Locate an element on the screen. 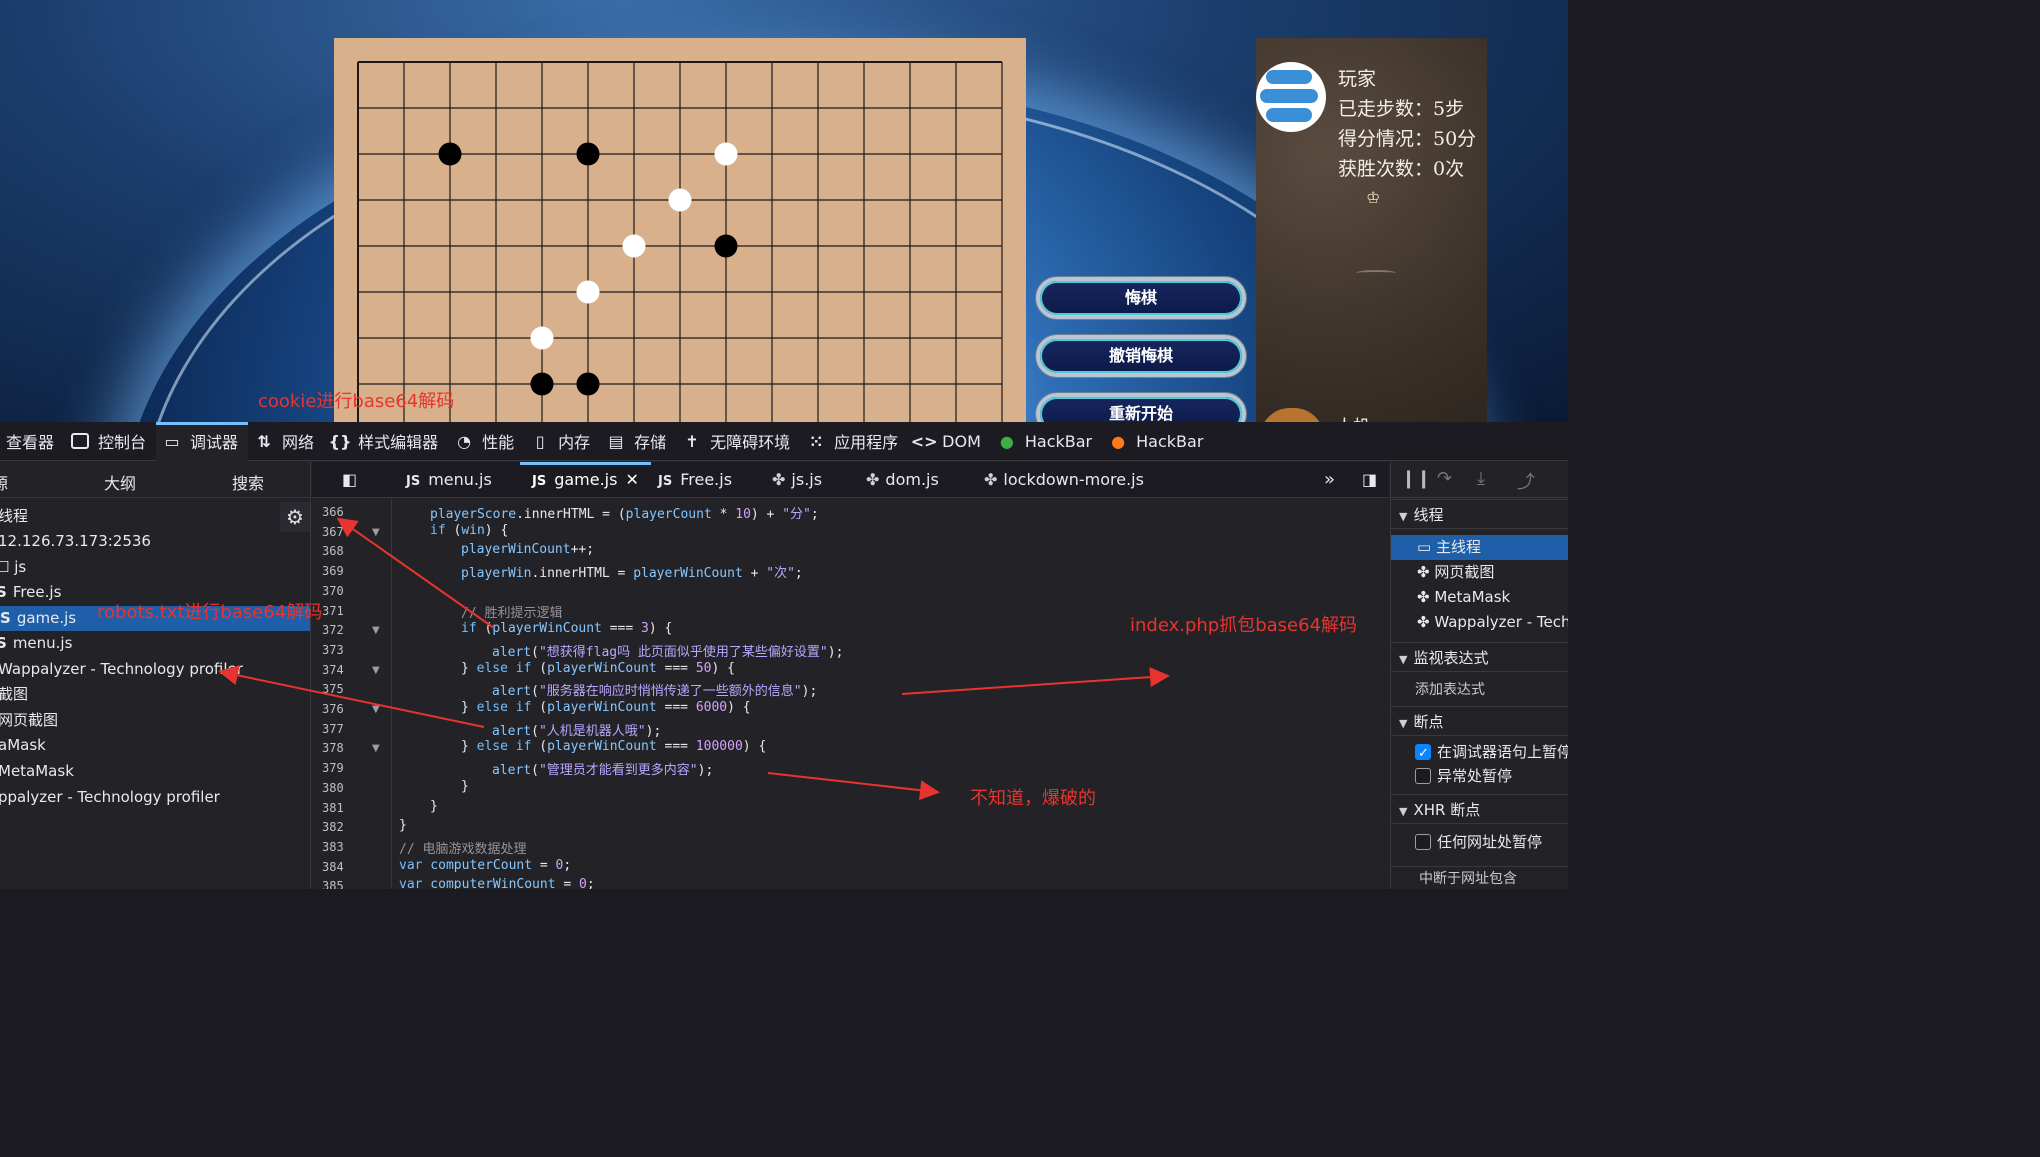 The image size is (2040, 1157). arrow-to-index-note is located at coordinates (1035, 681).